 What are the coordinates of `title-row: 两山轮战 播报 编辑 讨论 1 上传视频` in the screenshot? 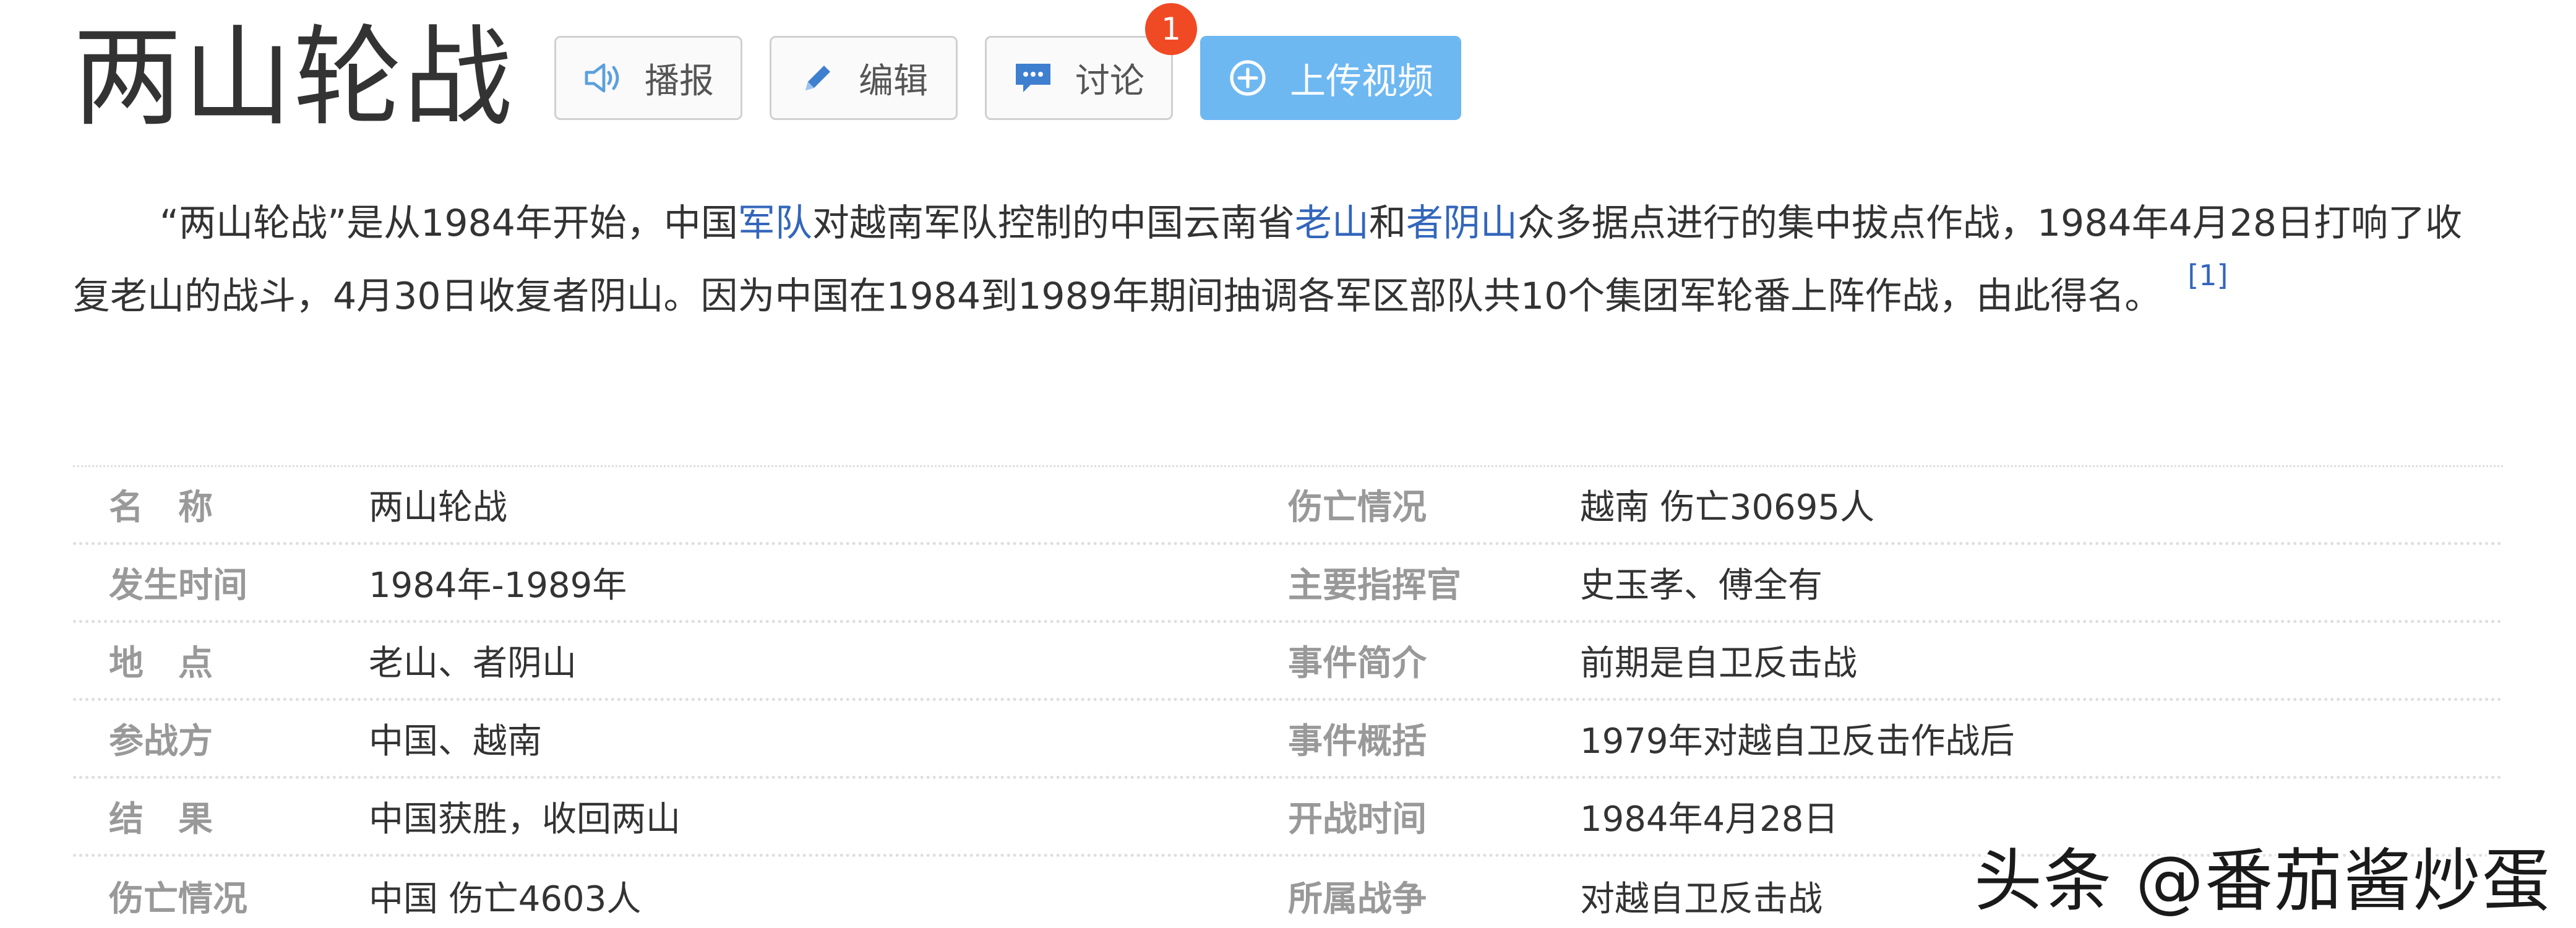 It's located at (780, 72).